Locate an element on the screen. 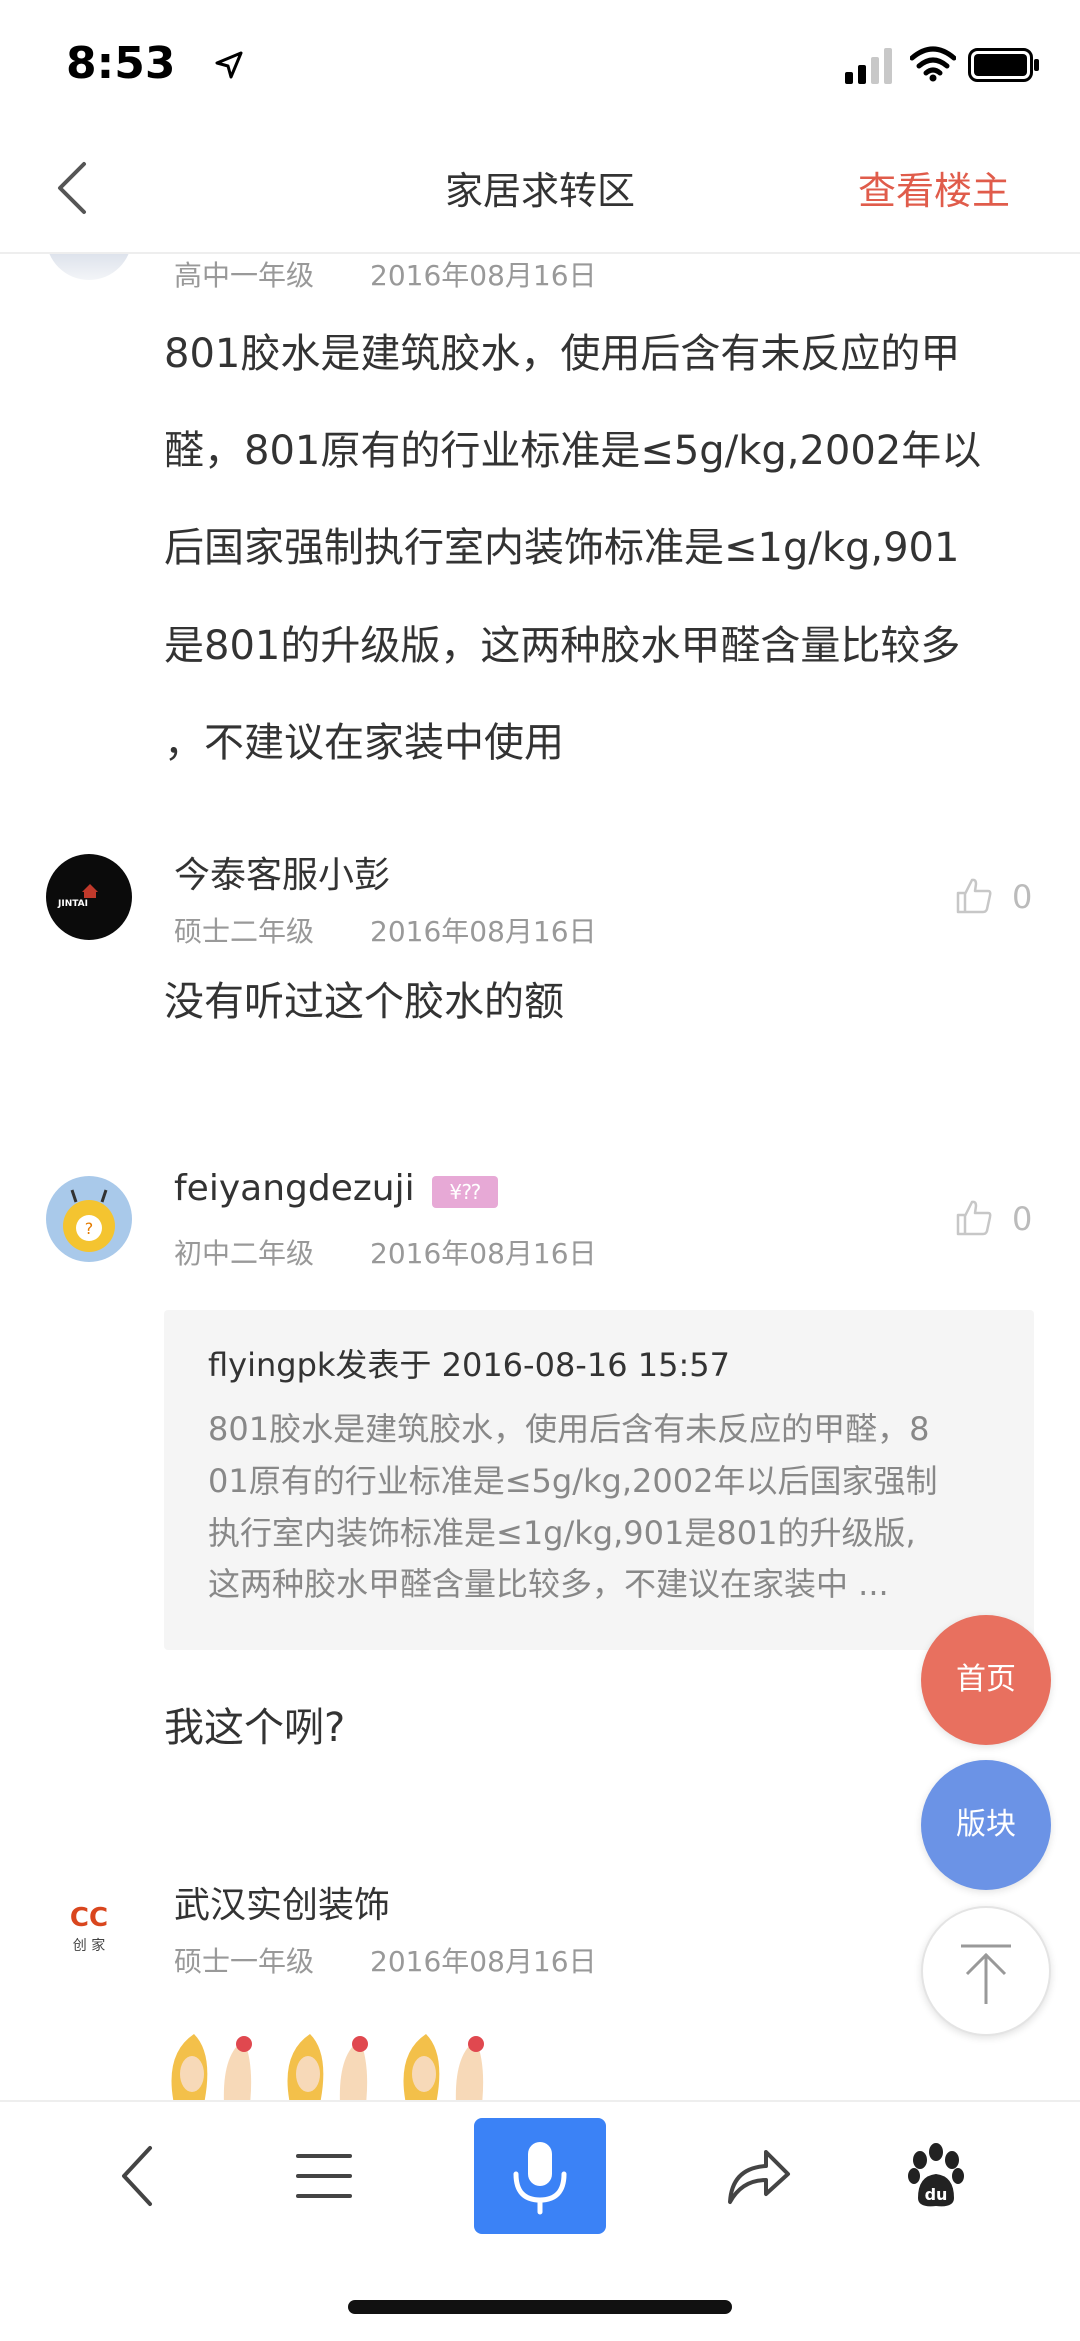  vip-badge: ¥⁇ is located at coordinates (465, 1192).